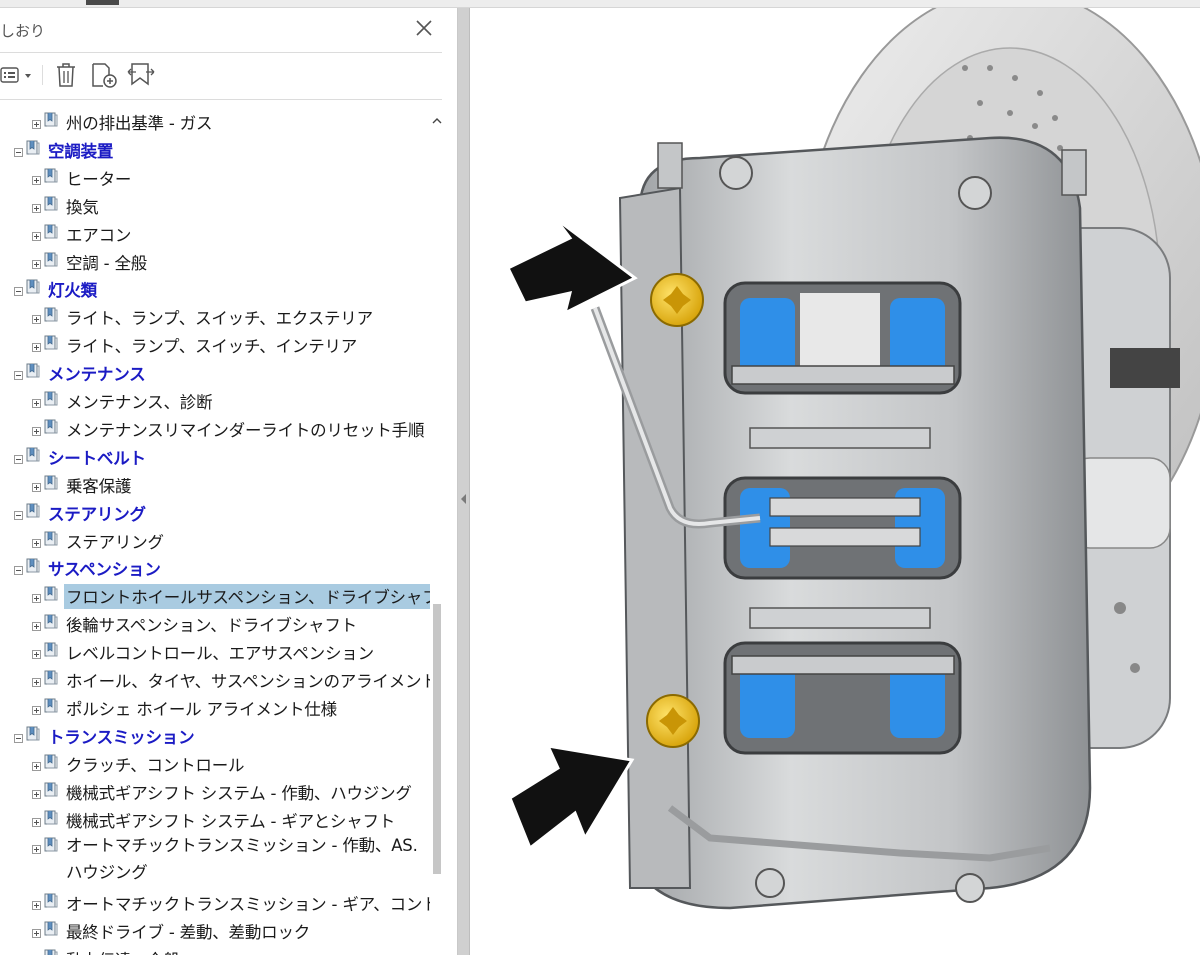 This screenshot has height=955, width=1200. I want to click on bookmark-label: クラッチ、コントロール, so click(155, 765).